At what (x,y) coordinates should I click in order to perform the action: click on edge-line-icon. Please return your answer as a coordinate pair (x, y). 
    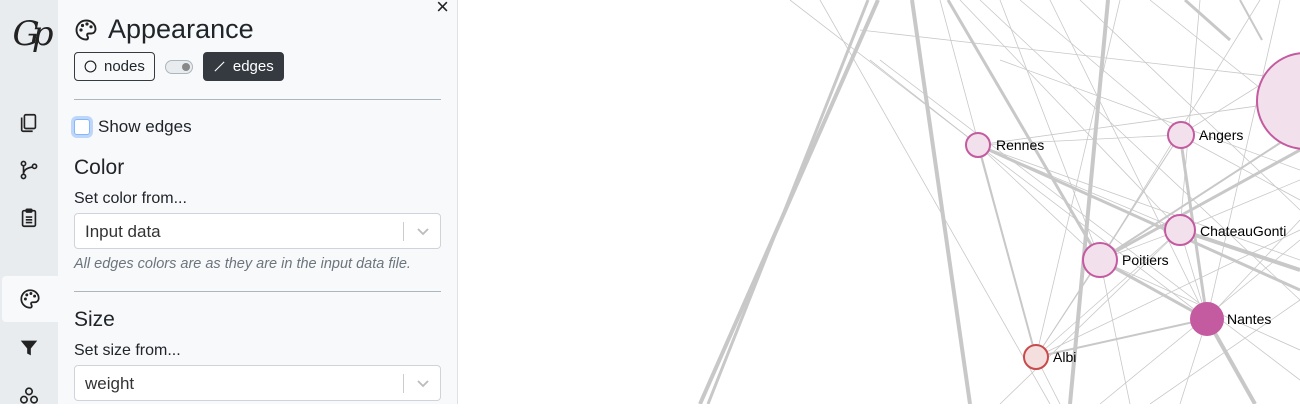
    Looking at the image, I should click on (219, 66).